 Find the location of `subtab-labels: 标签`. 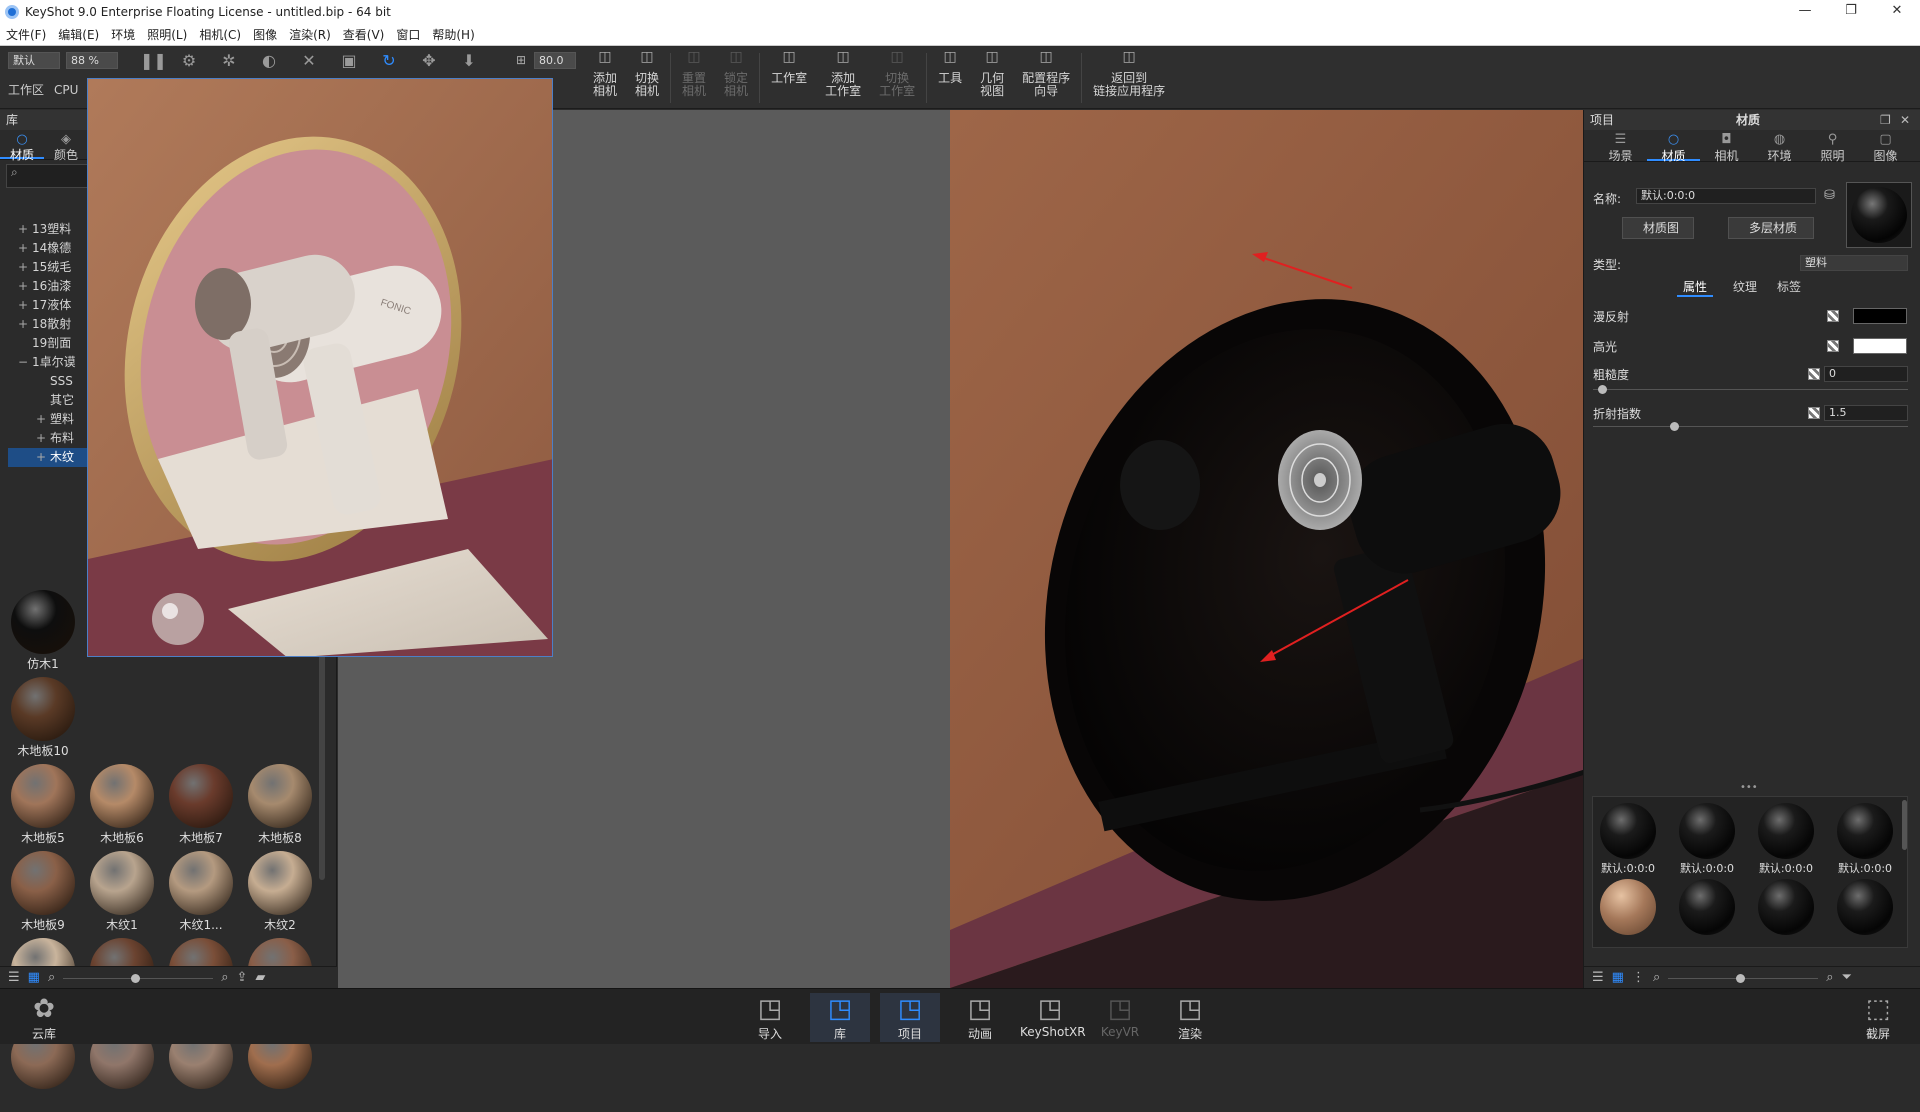

subtab-labels: 标签 is located at coordinates (1789, 287).